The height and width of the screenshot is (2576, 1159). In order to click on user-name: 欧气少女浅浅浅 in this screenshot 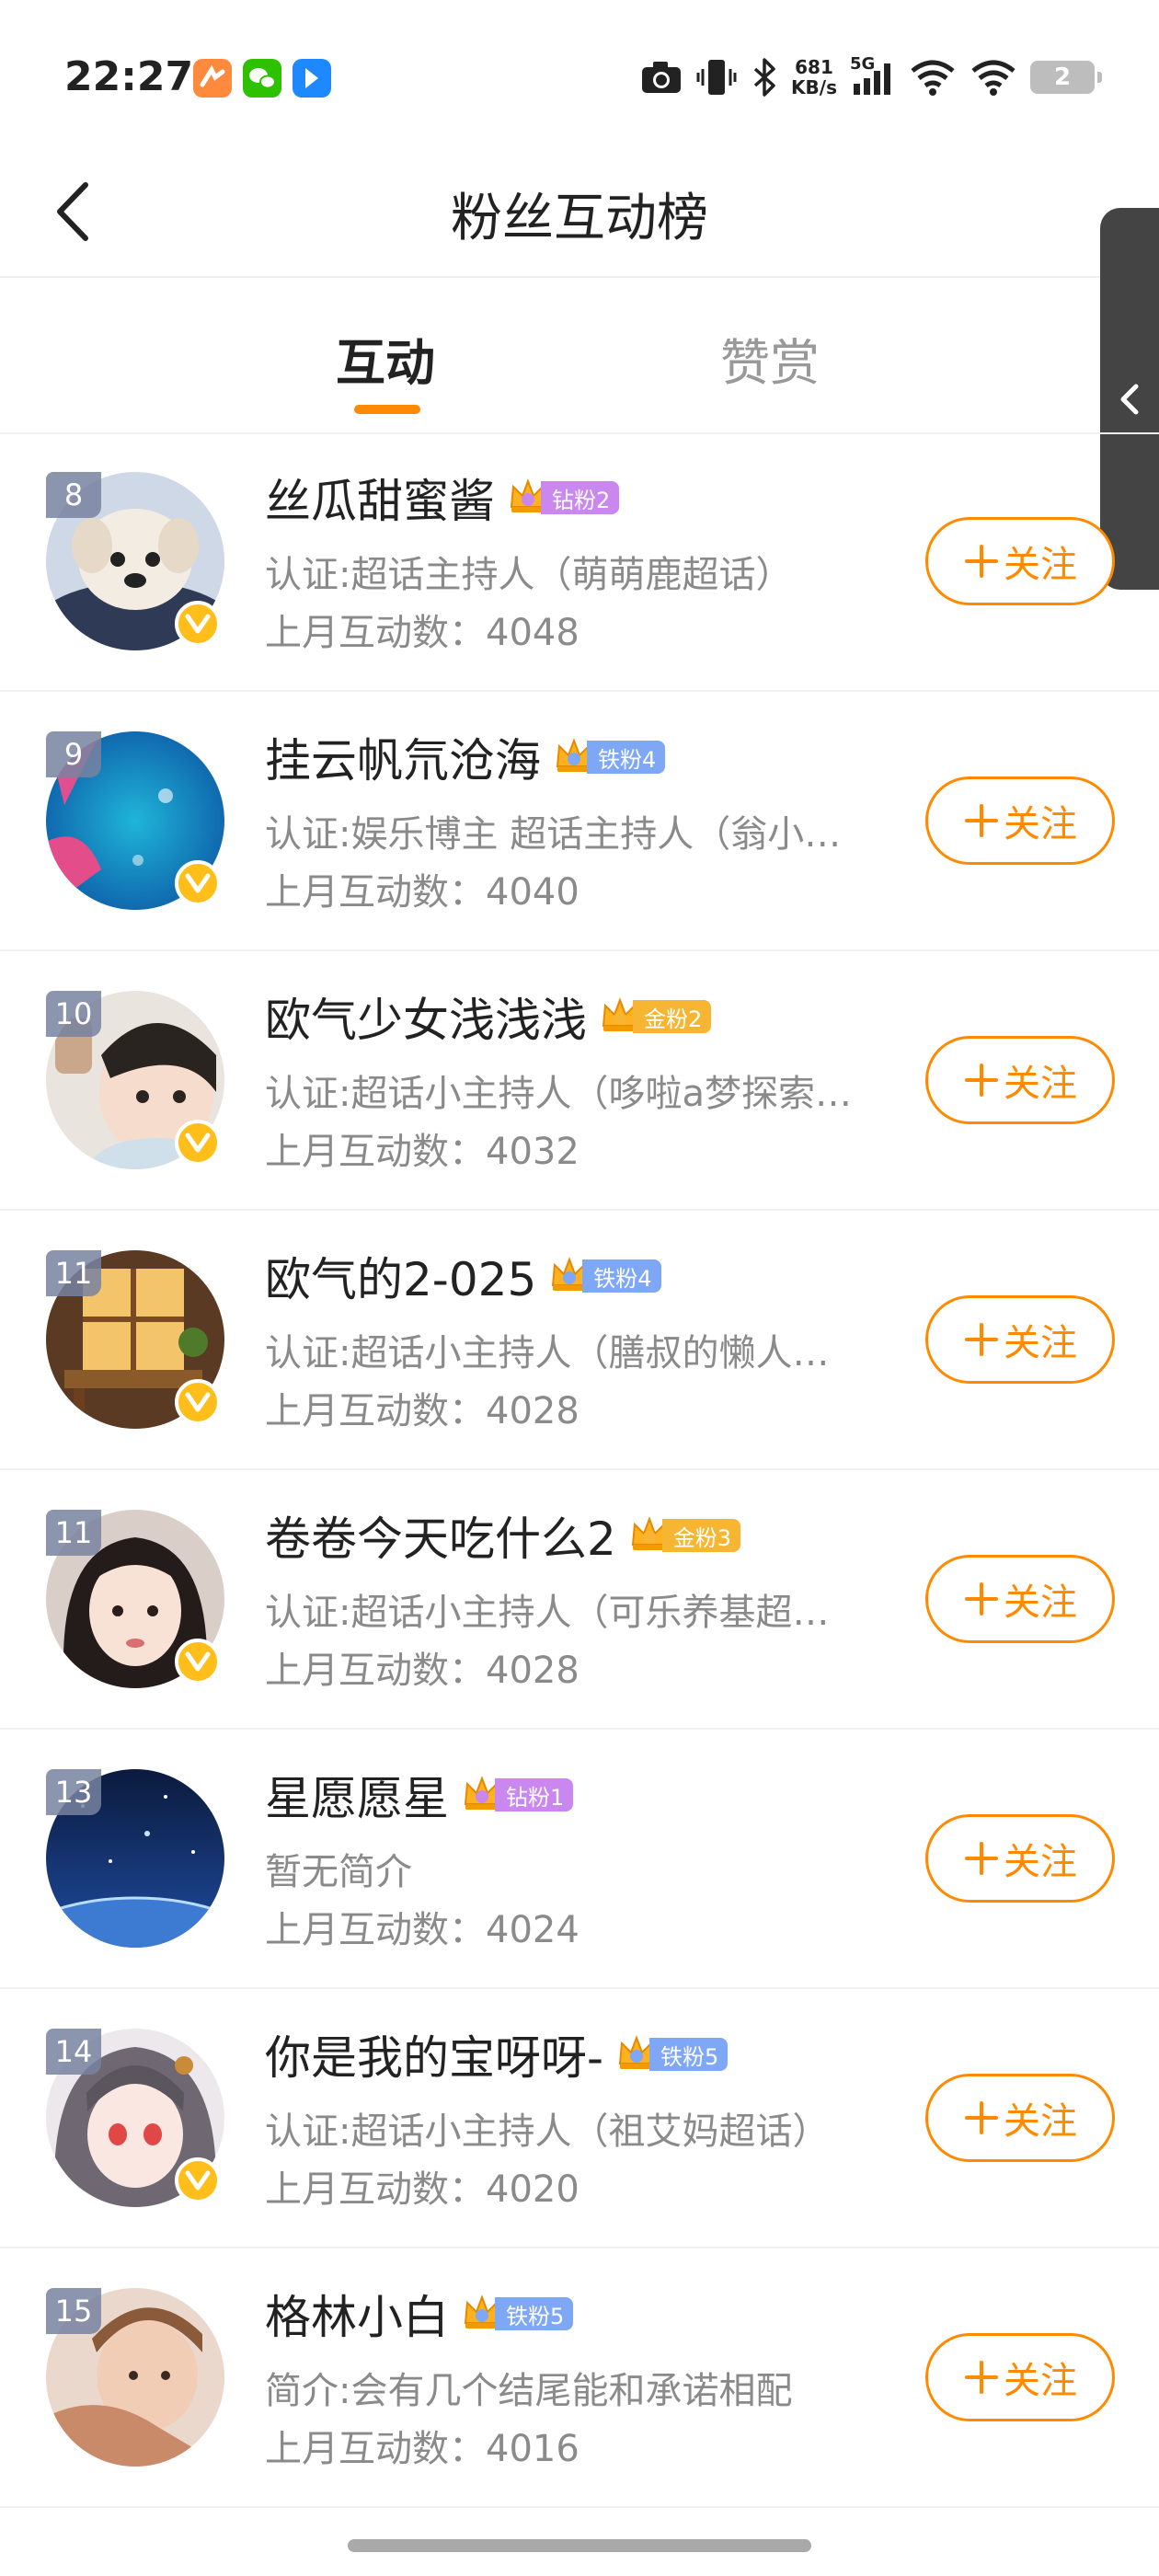, I will do `click(426, 1016)`.